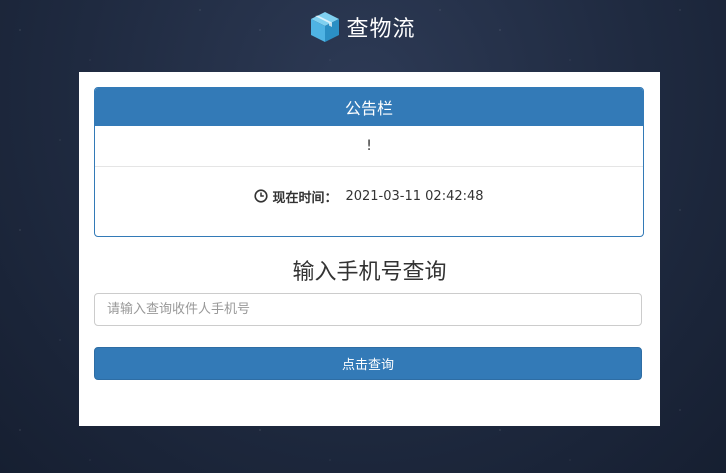  What do you see at coordinates (369, 272) in the screenshot?
I see `query-title: 输入手机号查询` at bounding box center [369, 272].